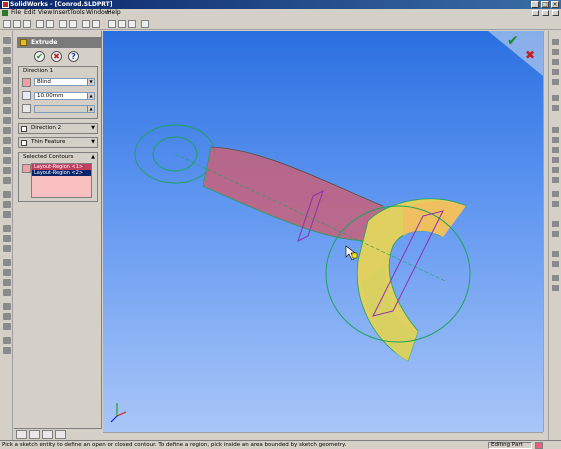 The width and height of the screenshot is (561, 449). I want to click on save-icon, so click(27, 24).